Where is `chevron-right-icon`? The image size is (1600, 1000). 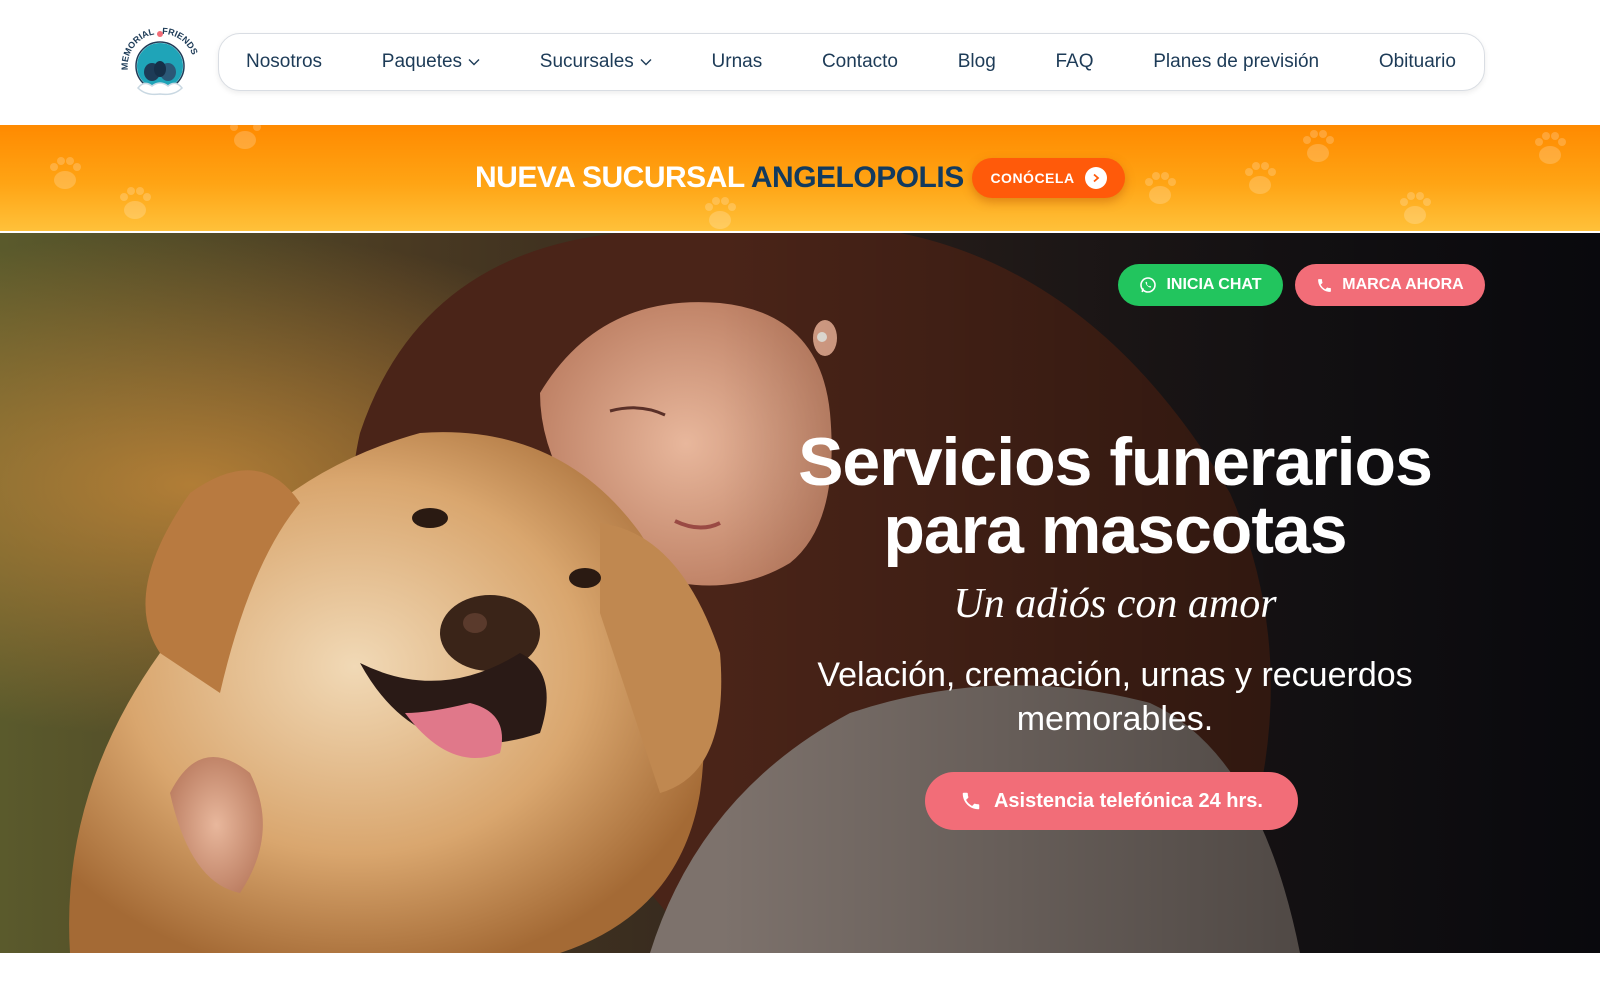
chevron-right-icon is located at coordinates (1095, 178).